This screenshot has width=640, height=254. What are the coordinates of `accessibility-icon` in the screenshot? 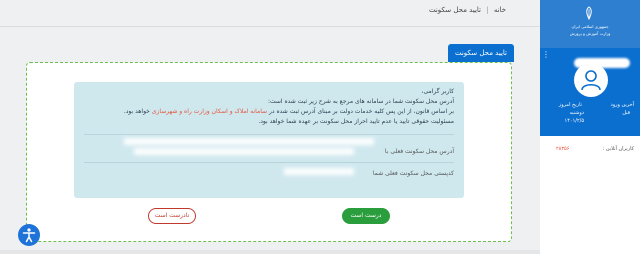 It's located at (29, 235).